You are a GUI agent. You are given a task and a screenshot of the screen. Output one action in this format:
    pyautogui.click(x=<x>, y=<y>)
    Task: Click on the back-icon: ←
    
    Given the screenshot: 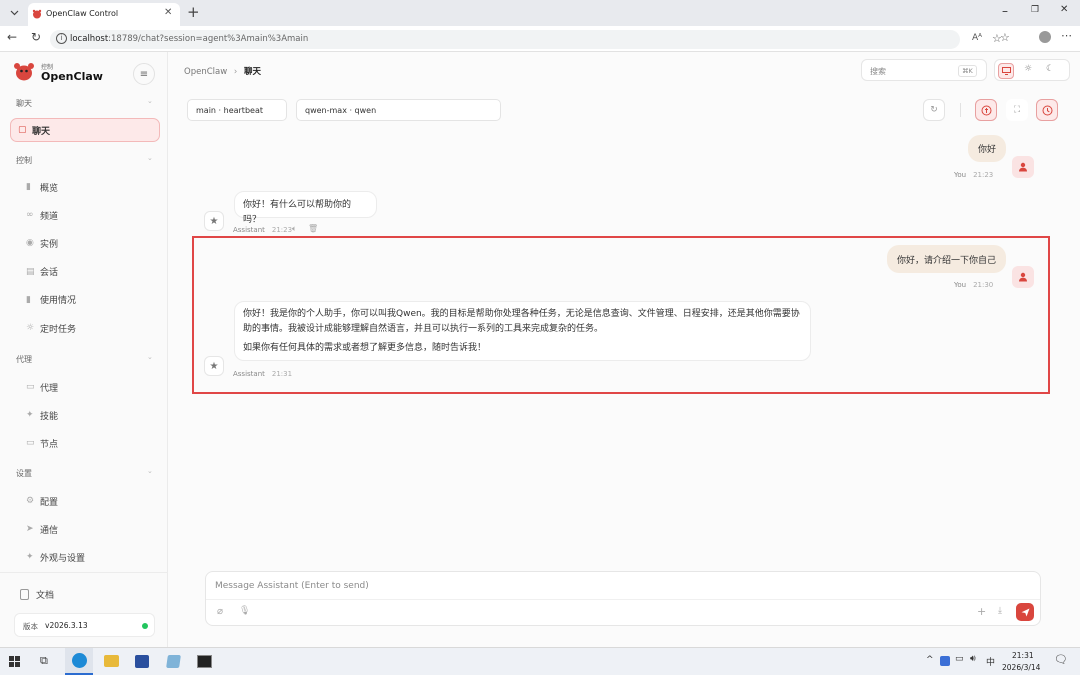 What is the action you would take?
    pyautogui.click(x=12, y=37)
    